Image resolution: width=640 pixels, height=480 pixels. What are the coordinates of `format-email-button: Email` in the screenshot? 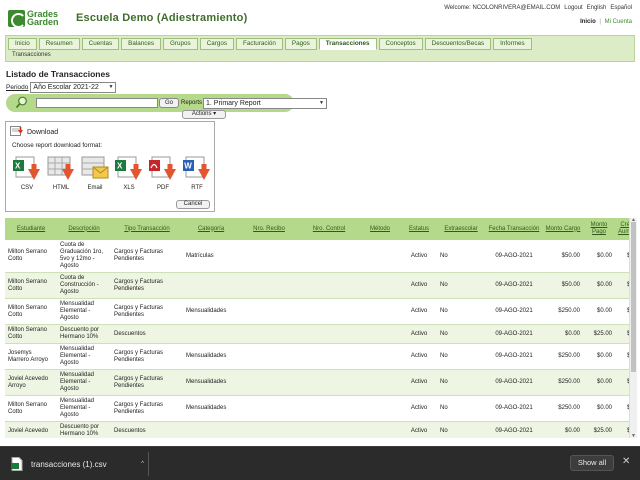 It's located at (95, 173).